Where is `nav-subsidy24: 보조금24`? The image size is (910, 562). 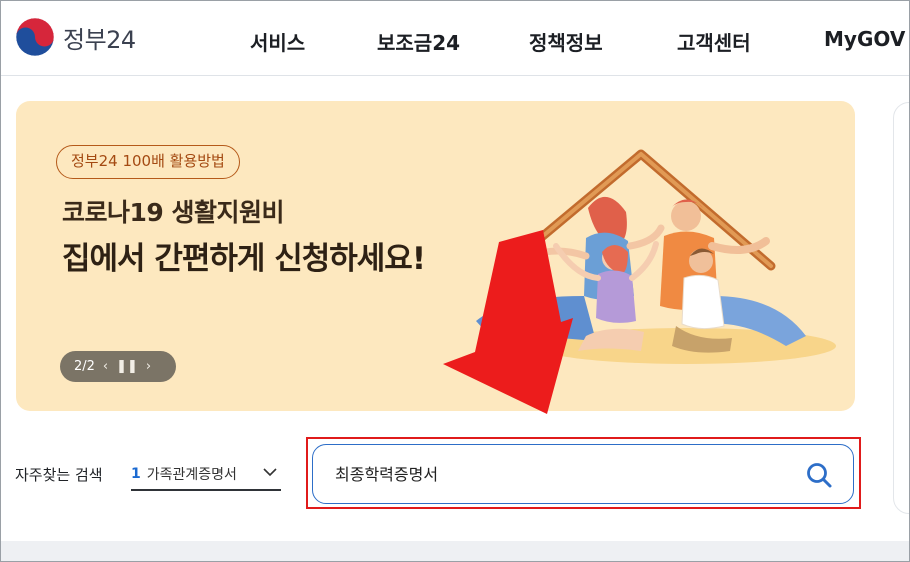 nav-subsidy24: 보조금24 is located at coordinates (418, 41).